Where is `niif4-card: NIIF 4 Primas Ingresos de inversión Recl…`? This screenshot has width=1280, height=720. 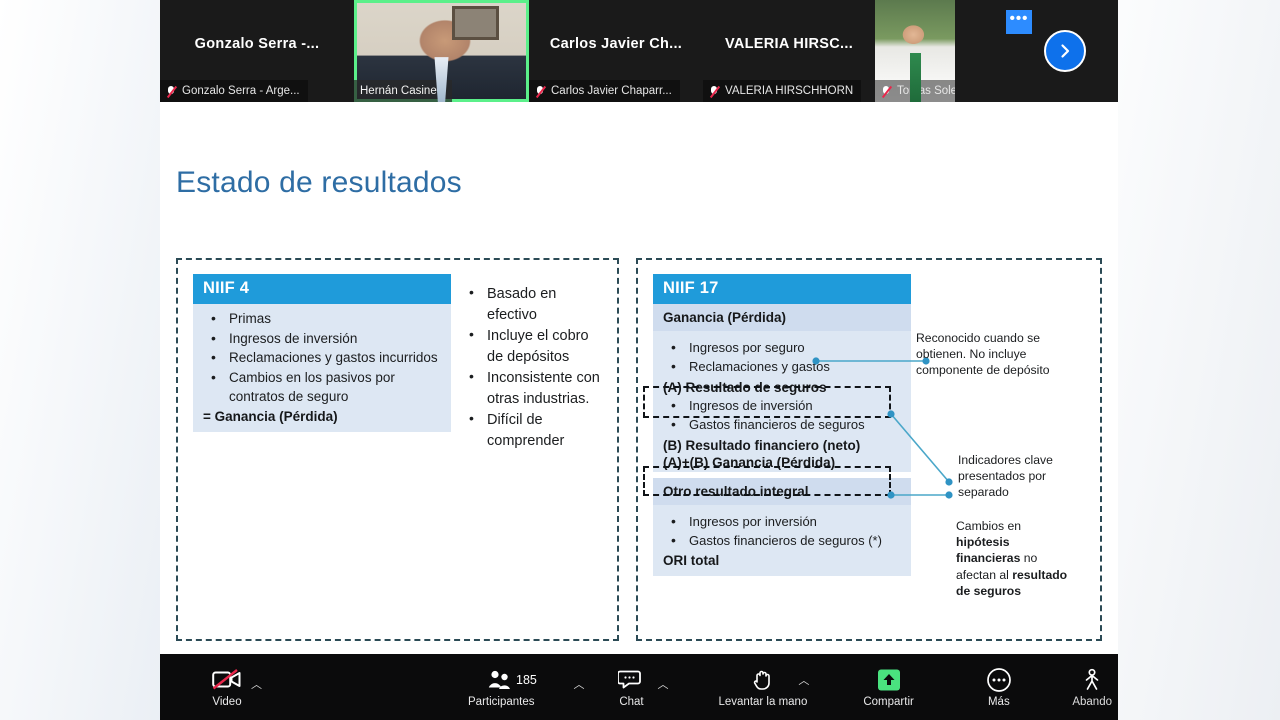 niif4-card: NIIF 4 Primas Ingresos de inversión Recl… is located at coordinates (322, 353).